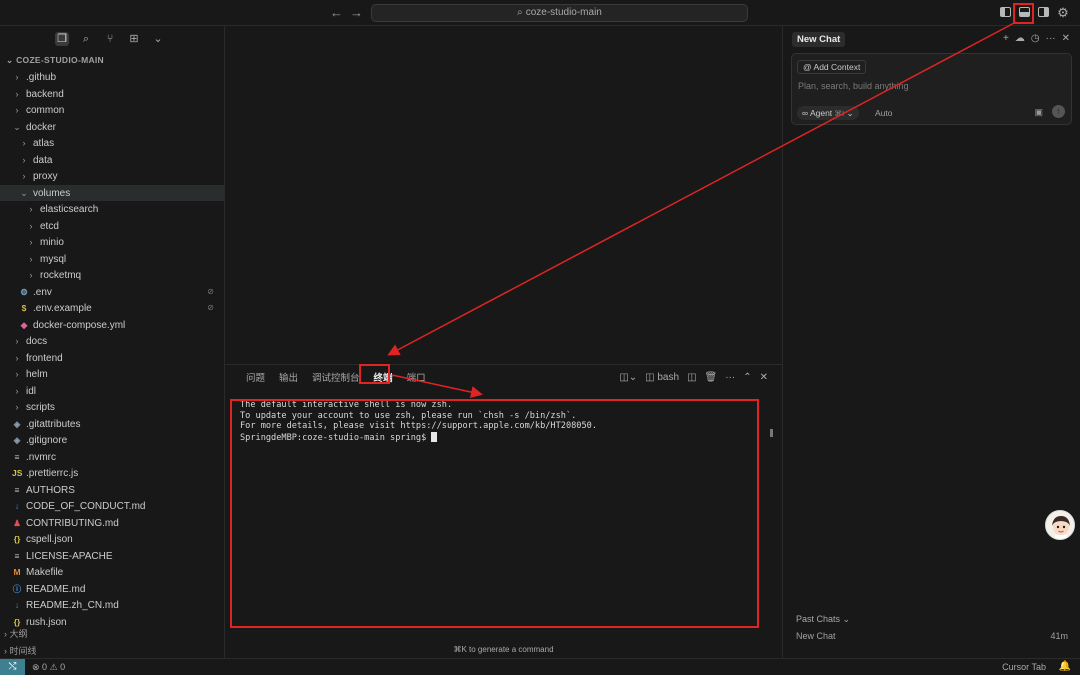 This screenshot has height=675, width=1080. I want to click on annotation-box-panel-toggle, so click(1023, 13).